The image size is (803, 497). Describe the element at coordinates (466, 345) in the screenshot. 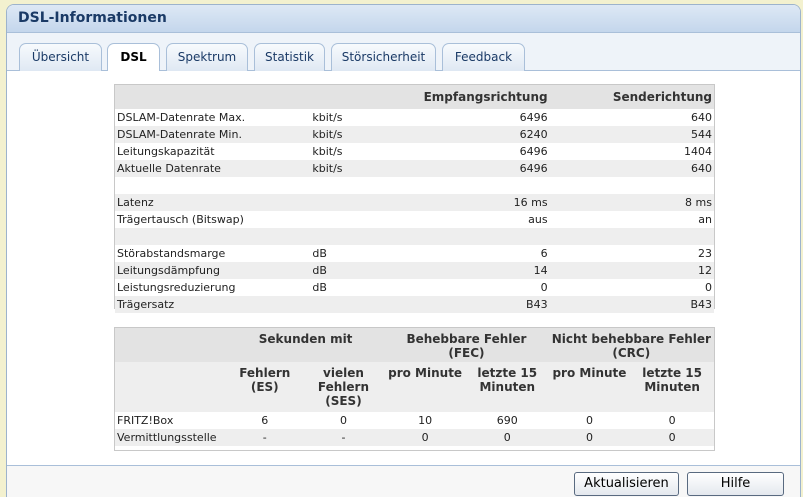

I see `fec-group-header: Behebbare Fehler (FEC)` at that location.